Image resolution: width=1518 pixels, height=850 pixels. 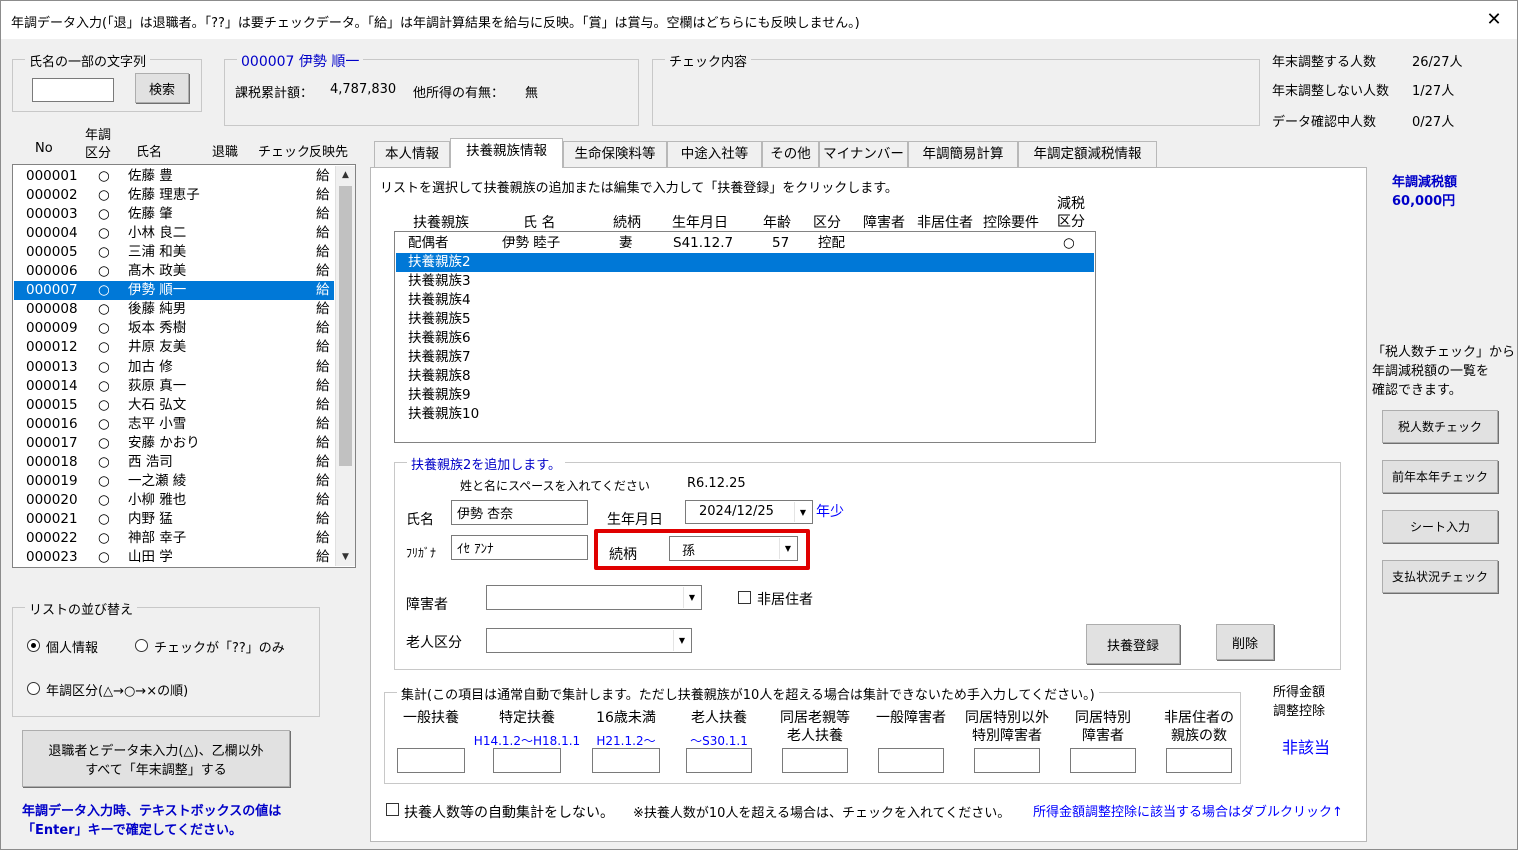 What do you see at coordinates (745, 376) in the screenshot?
I see `dependent-row: 扶養親族8` at bounding box center [745, 376].